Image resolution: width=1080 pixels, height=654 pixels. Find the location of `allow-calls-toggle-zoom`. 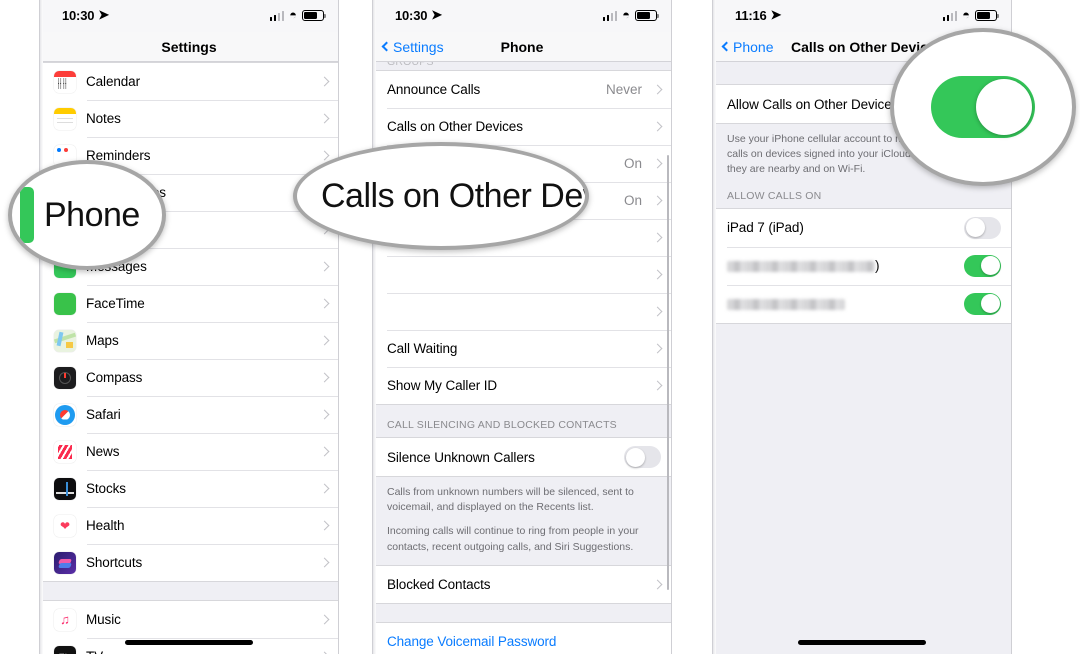

allow-calls-toggle-zoom is located at coordinates (983, 107).